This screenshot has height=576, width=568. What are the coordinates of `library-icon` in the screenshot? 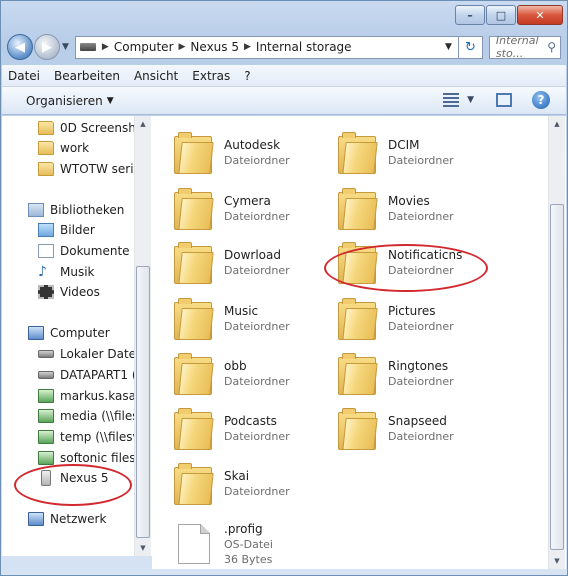 It's located at (36, 210).